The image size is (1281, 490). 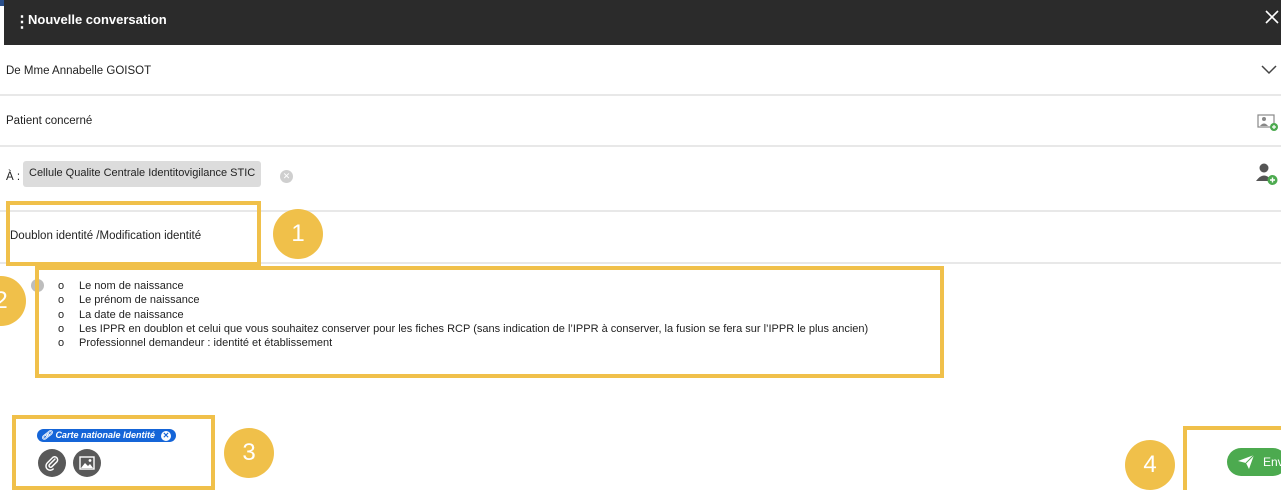 I want to click on dialog-header: ⋮ Nouvelle conversation, so click(x=642, y=22).